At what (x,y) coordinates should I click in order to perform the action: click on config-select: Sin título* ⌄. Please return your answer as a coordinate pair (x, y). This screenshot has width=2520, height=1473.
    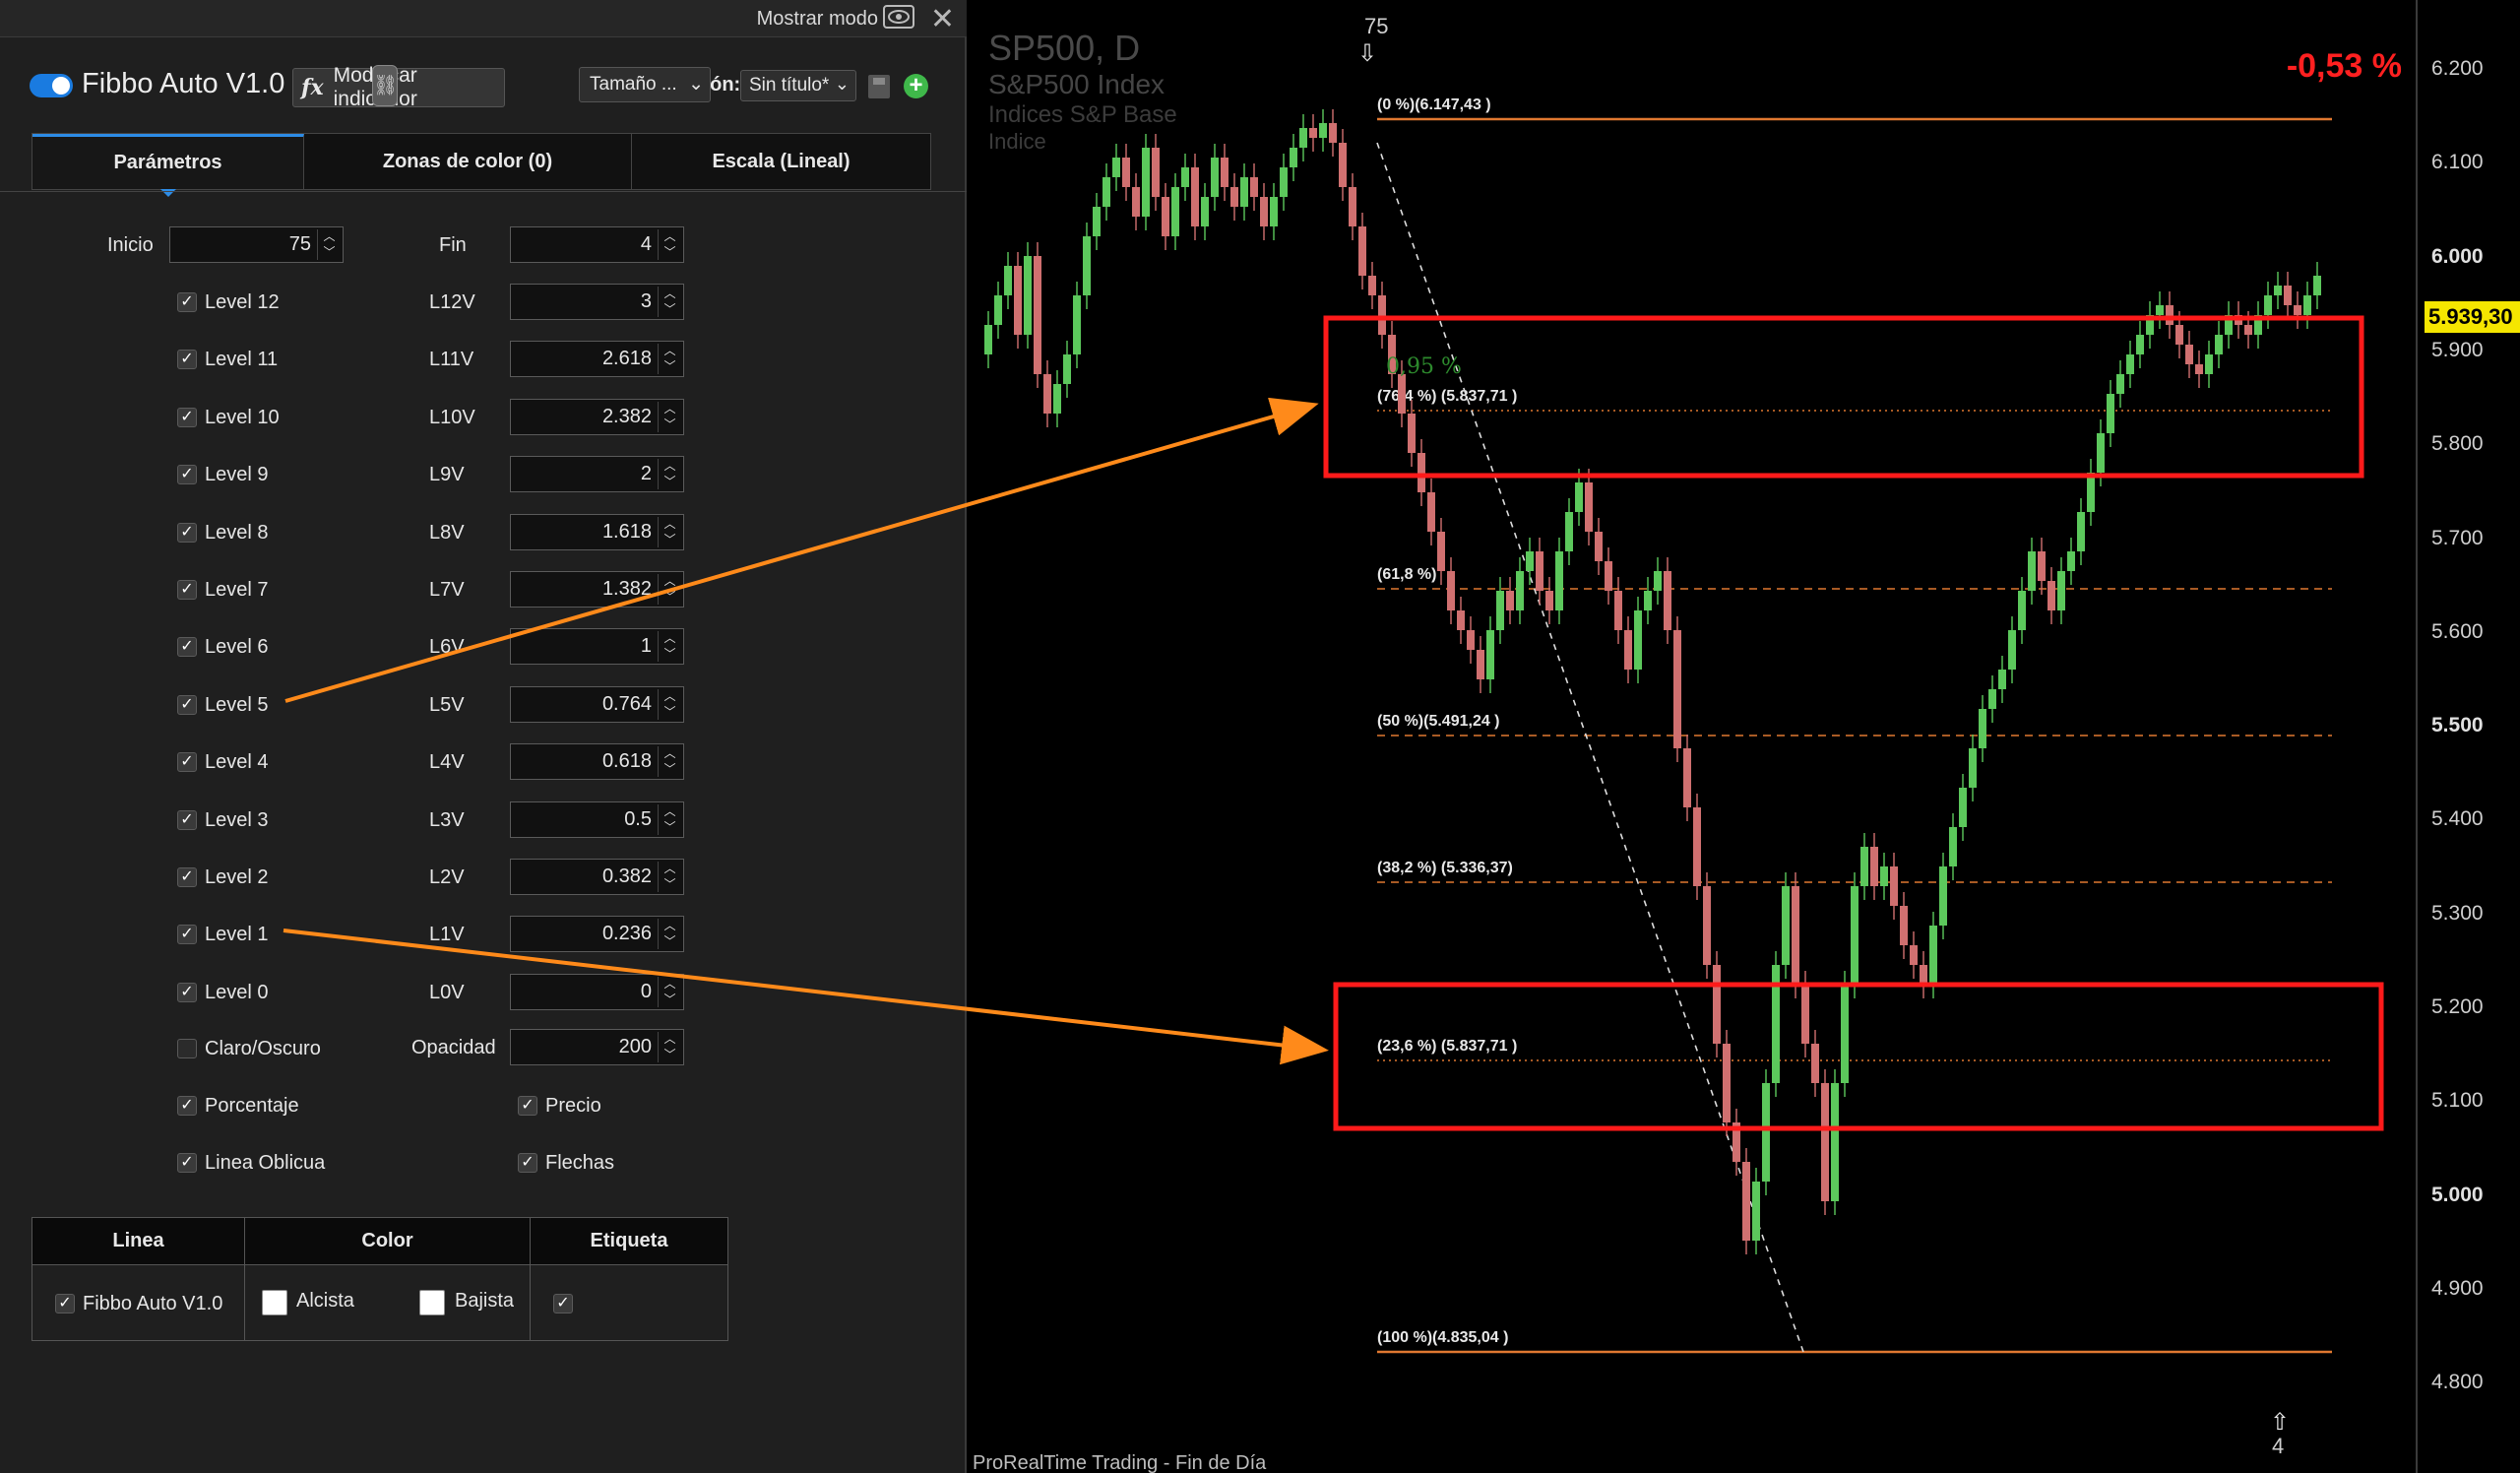
    Looking at the image, I should click on (798, 85).